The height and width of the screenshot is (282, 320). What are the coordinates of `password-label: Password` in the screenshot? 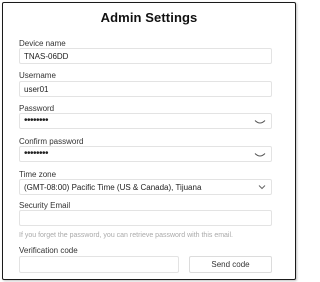 It's located at (37, 108).